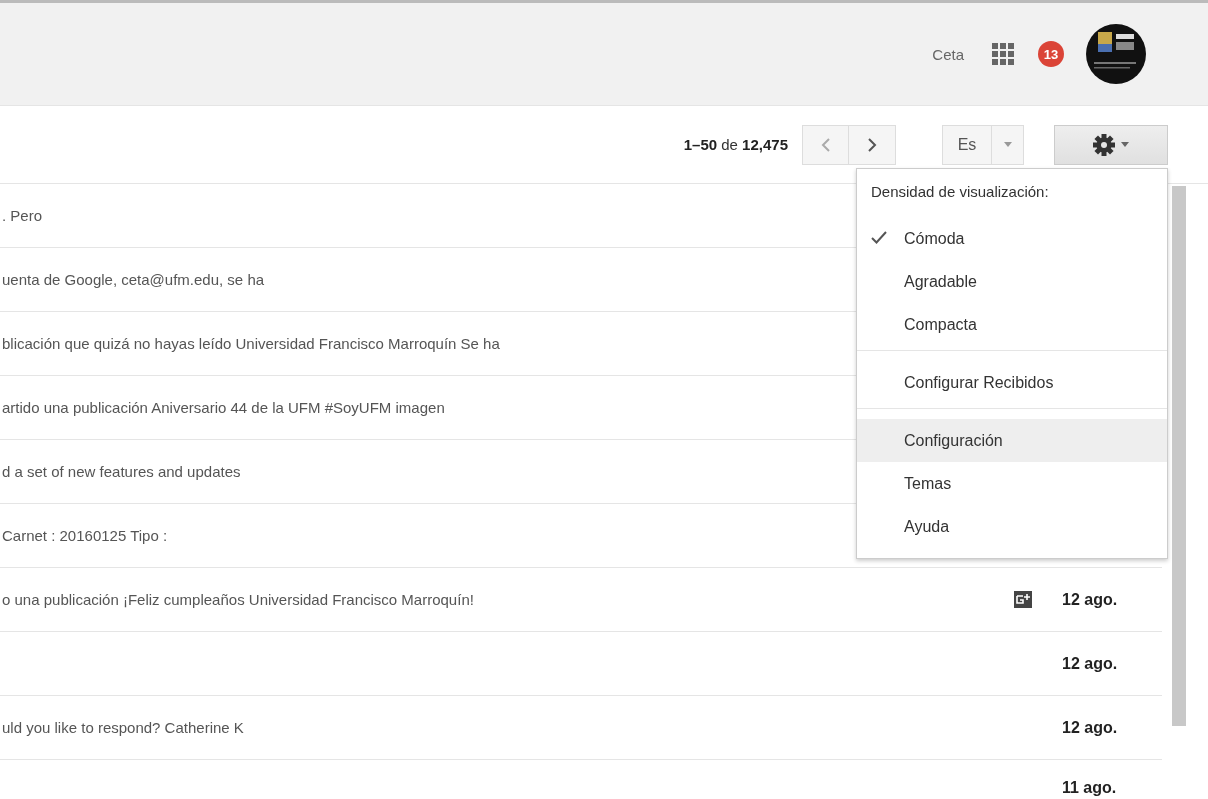  Describe the element at coordinates (1012, 440) in the screenshot. I see `menu-item: Configuración` at that location.